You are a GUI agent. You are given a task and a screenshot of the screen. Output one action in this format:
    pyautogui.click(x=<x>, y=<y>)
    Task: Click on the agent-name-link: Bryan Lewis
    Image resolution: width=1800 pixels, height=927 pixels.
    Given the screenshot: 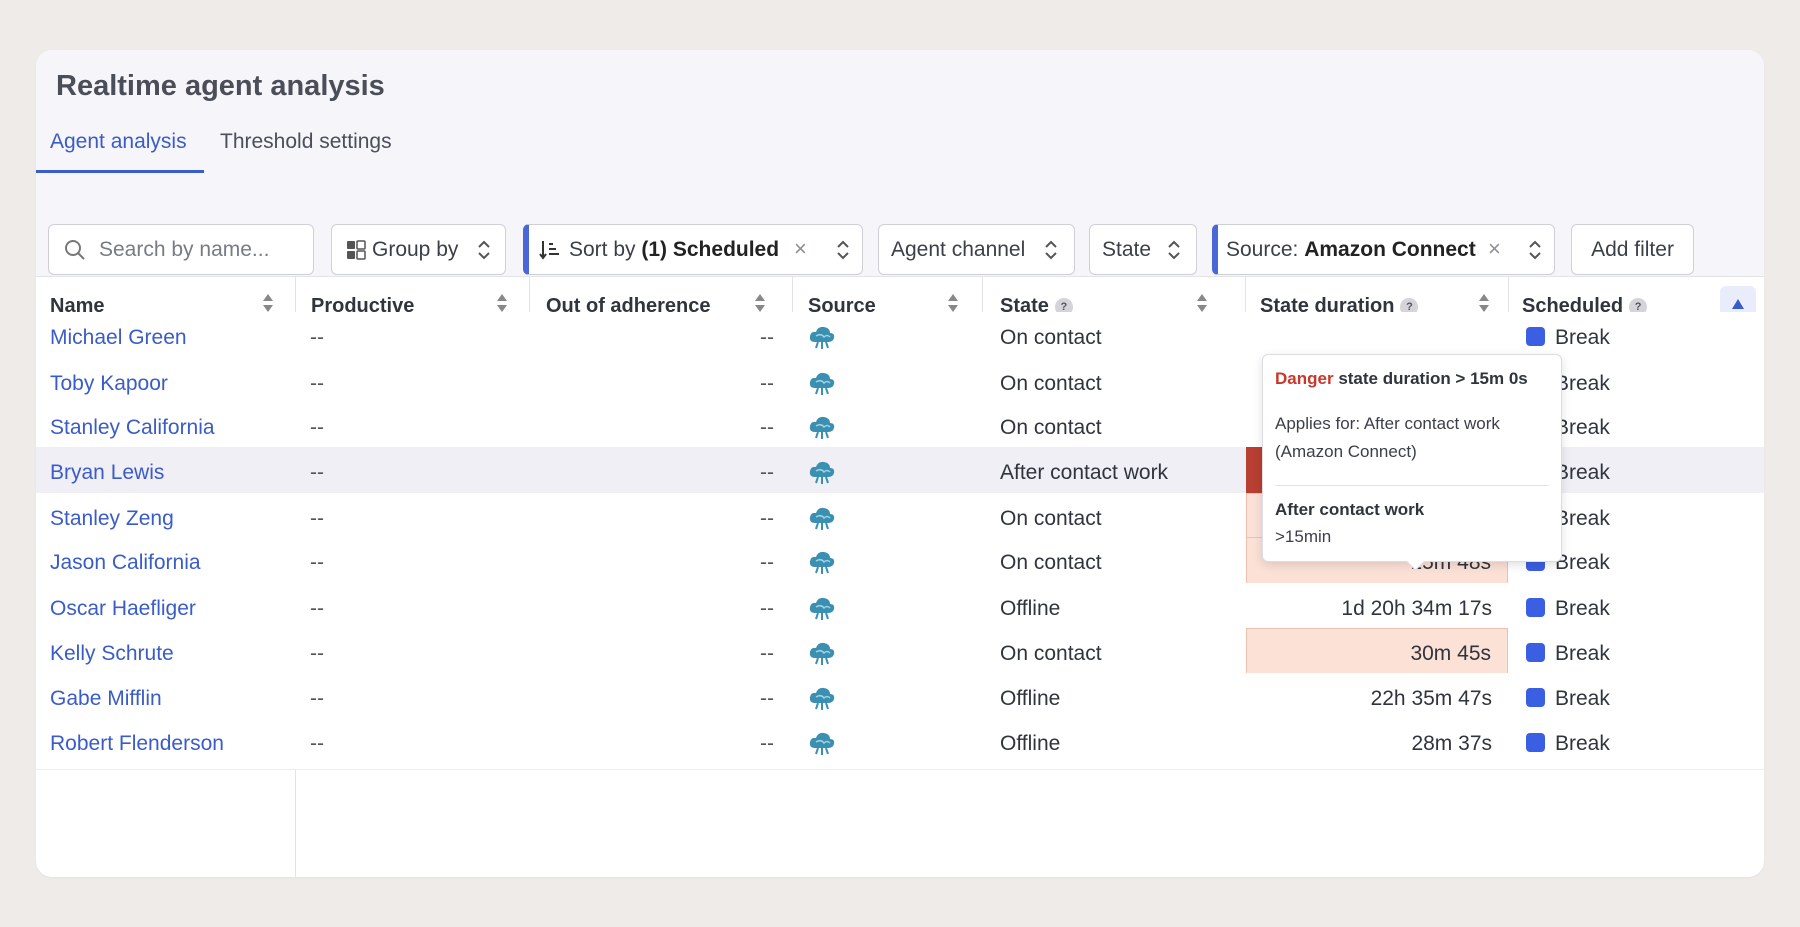 What is the action you would take?
    pyautogui.click(x=107, y=472)
    